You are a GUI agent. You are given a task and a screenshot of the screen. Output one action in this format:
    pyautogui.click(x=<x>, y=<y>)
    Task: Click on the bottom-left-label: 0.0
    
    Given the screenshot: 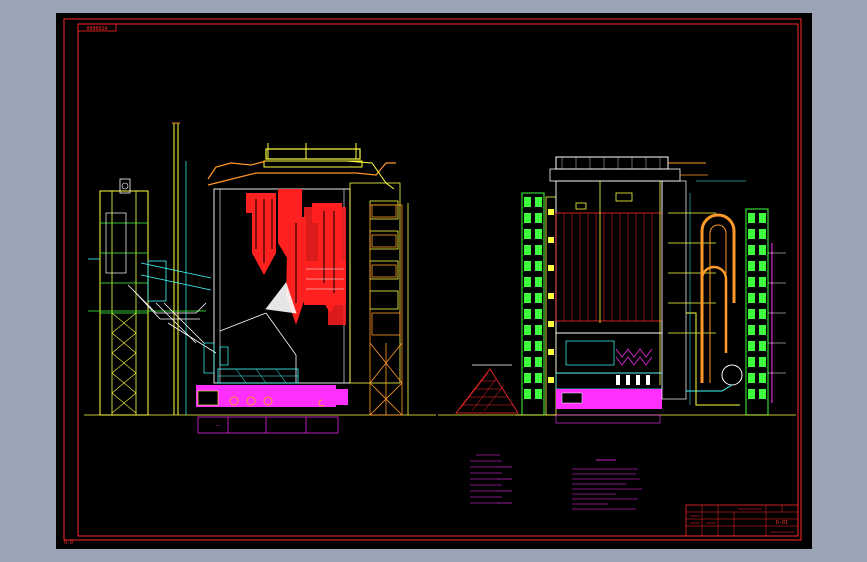 What is the action you would take?
    pyautogui.click(x=68, y=543)
    